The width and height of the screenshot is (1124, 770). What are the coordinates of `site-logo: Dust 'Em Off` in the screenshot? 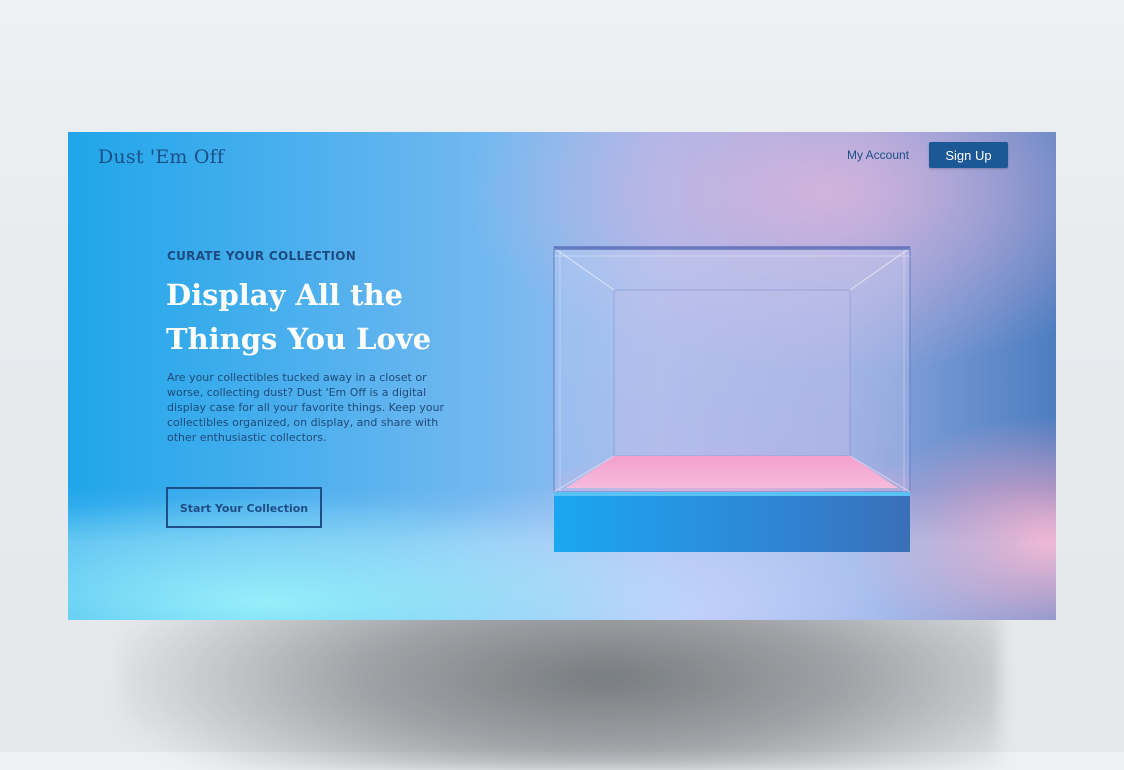 It's located at (161, 157).